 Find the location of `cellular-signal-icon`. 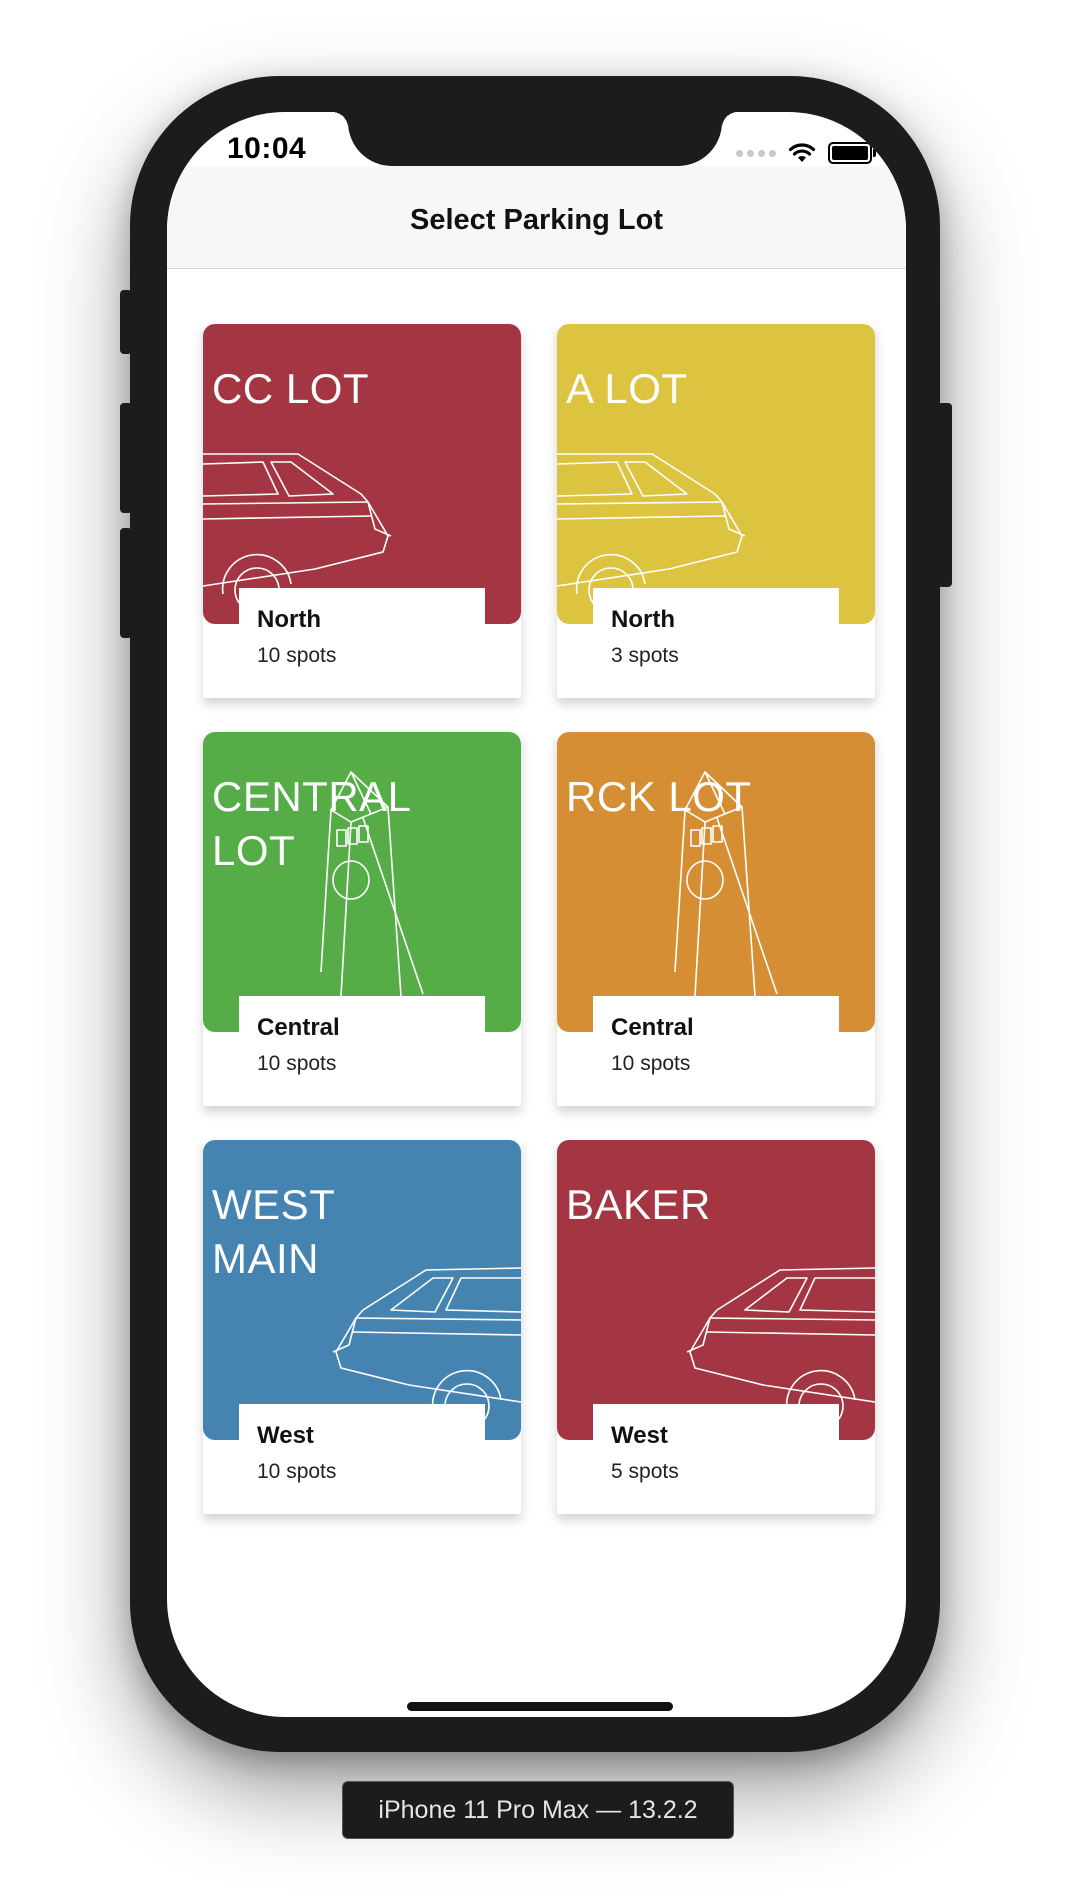

cellular-signal-icon is located at coordinates (756, 153).